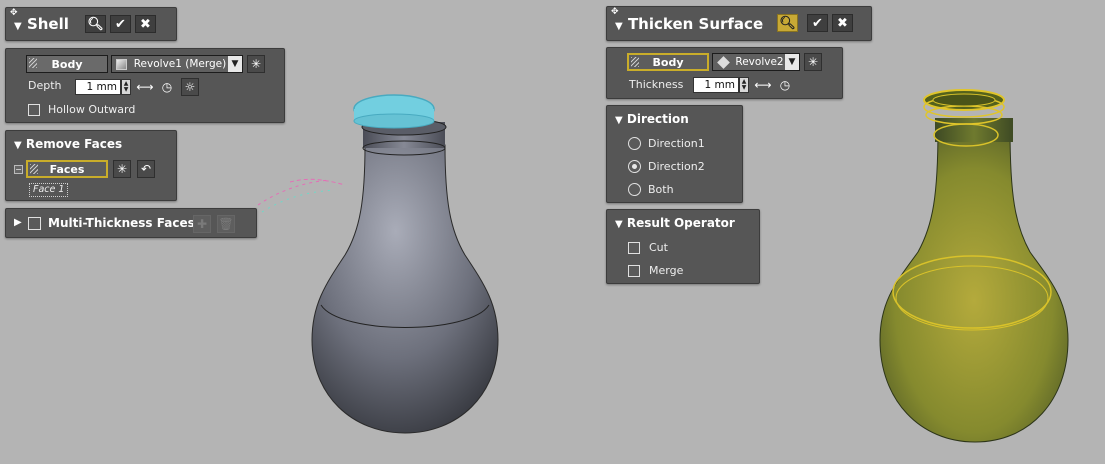 This screenshot has height=464, width=1105. I want to click on undo-icon: ↶, so click(146, 169).